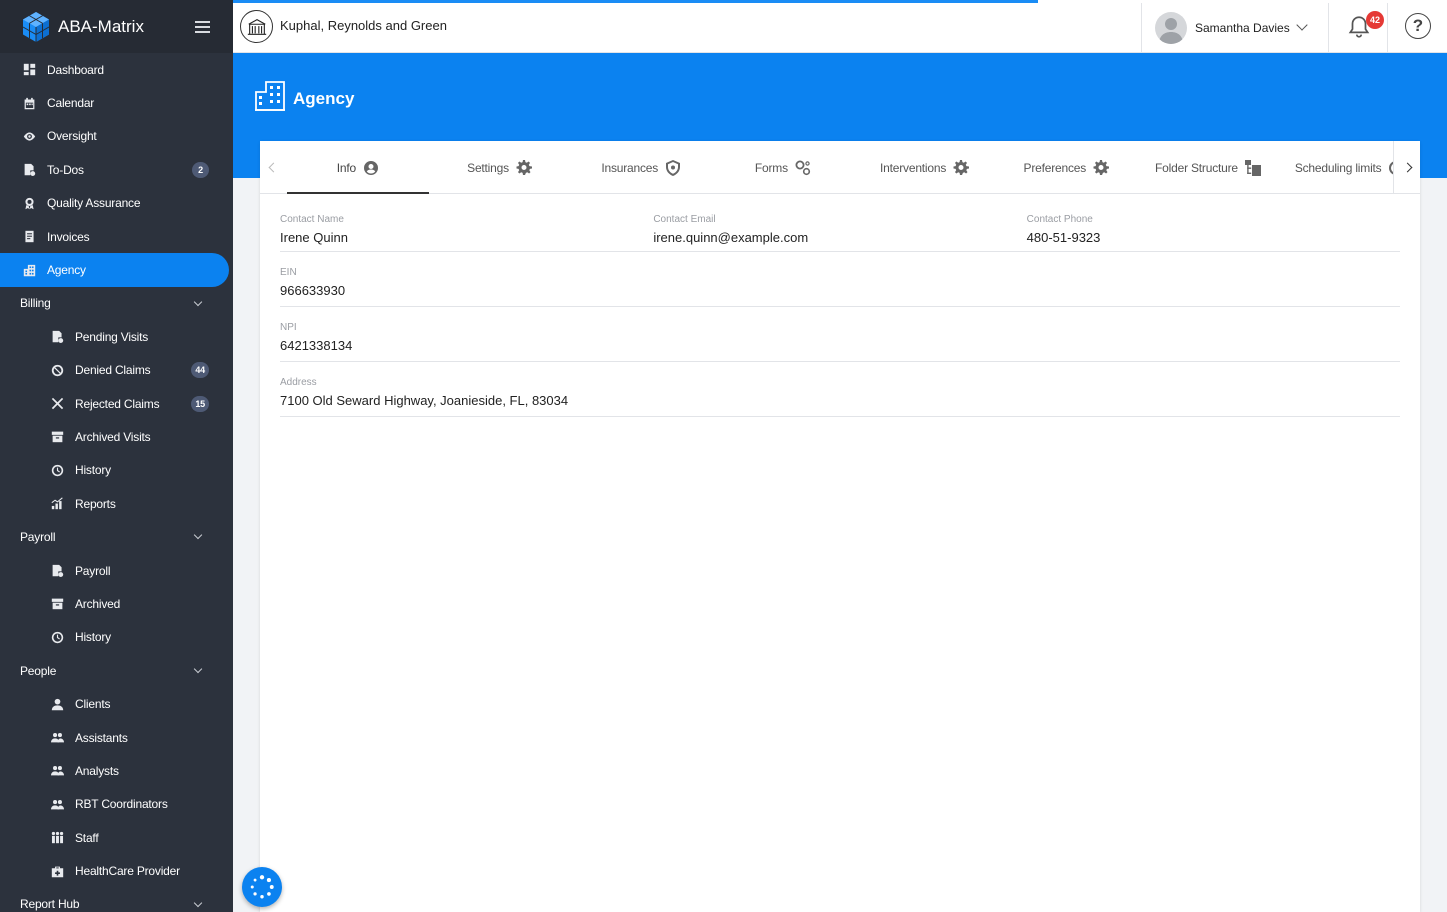 Image resolution: width=1447 pixels, height=912 pixels. Describe the element at coordinates (1406, 167) in the screenshot. I see `tab-scroll-right-button` at that location.